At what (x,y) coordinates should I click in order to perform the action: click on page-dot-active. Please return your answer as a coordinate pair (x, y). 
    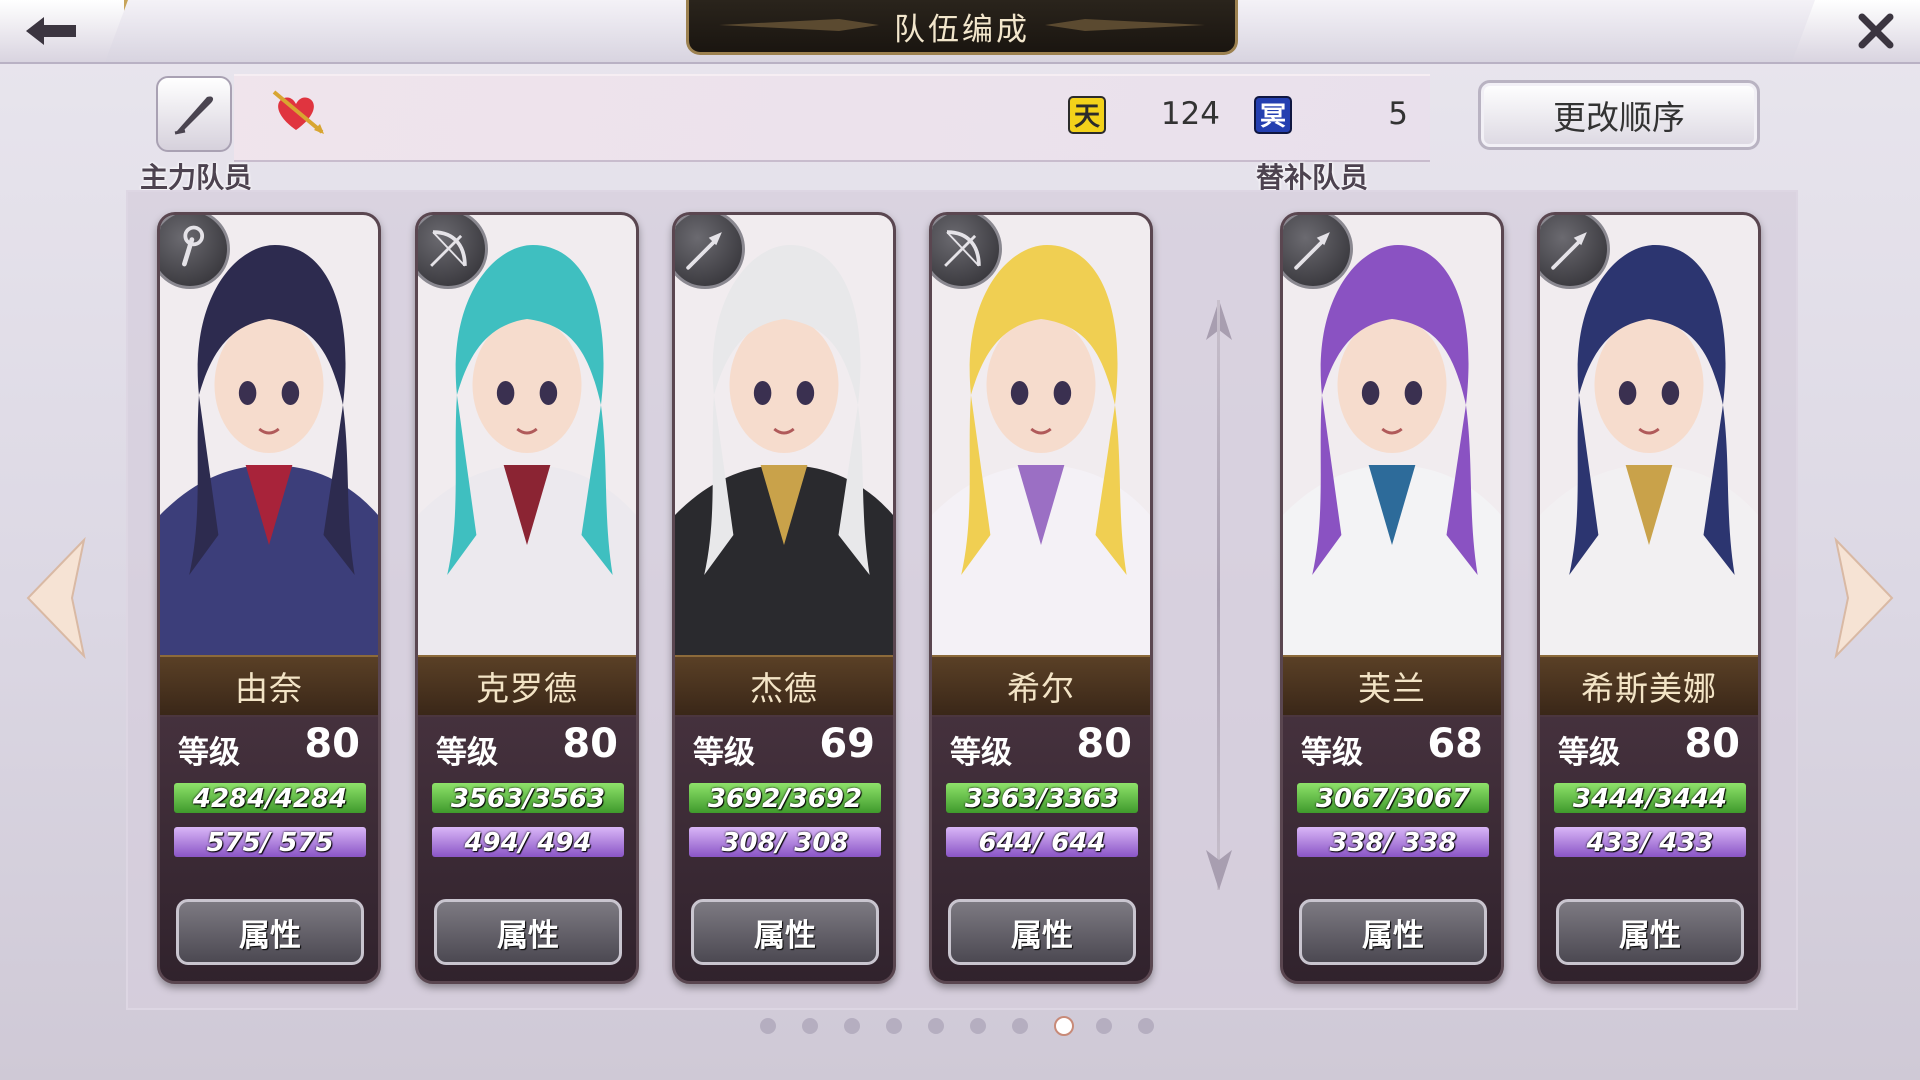
    Looking at the image, I should click on (1064, 1026).